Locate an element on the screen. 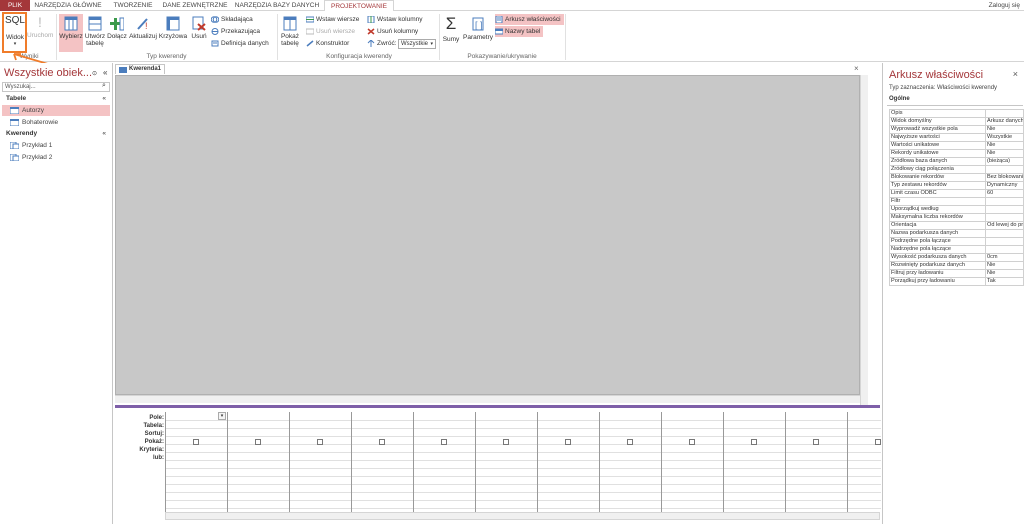  nav-item-przyklad-2: Przykład 2 is located at coordinates (56, 157).